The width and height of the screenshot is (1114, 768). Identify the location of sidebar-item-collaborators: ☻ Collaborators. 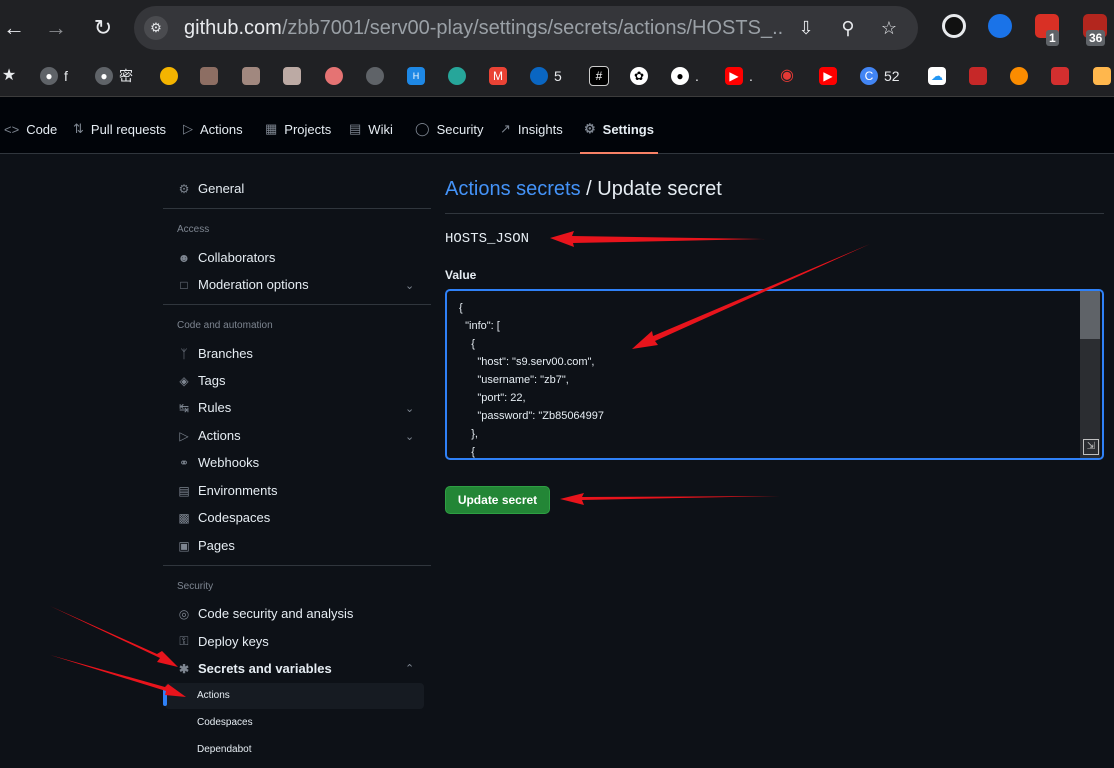
(226, 257).